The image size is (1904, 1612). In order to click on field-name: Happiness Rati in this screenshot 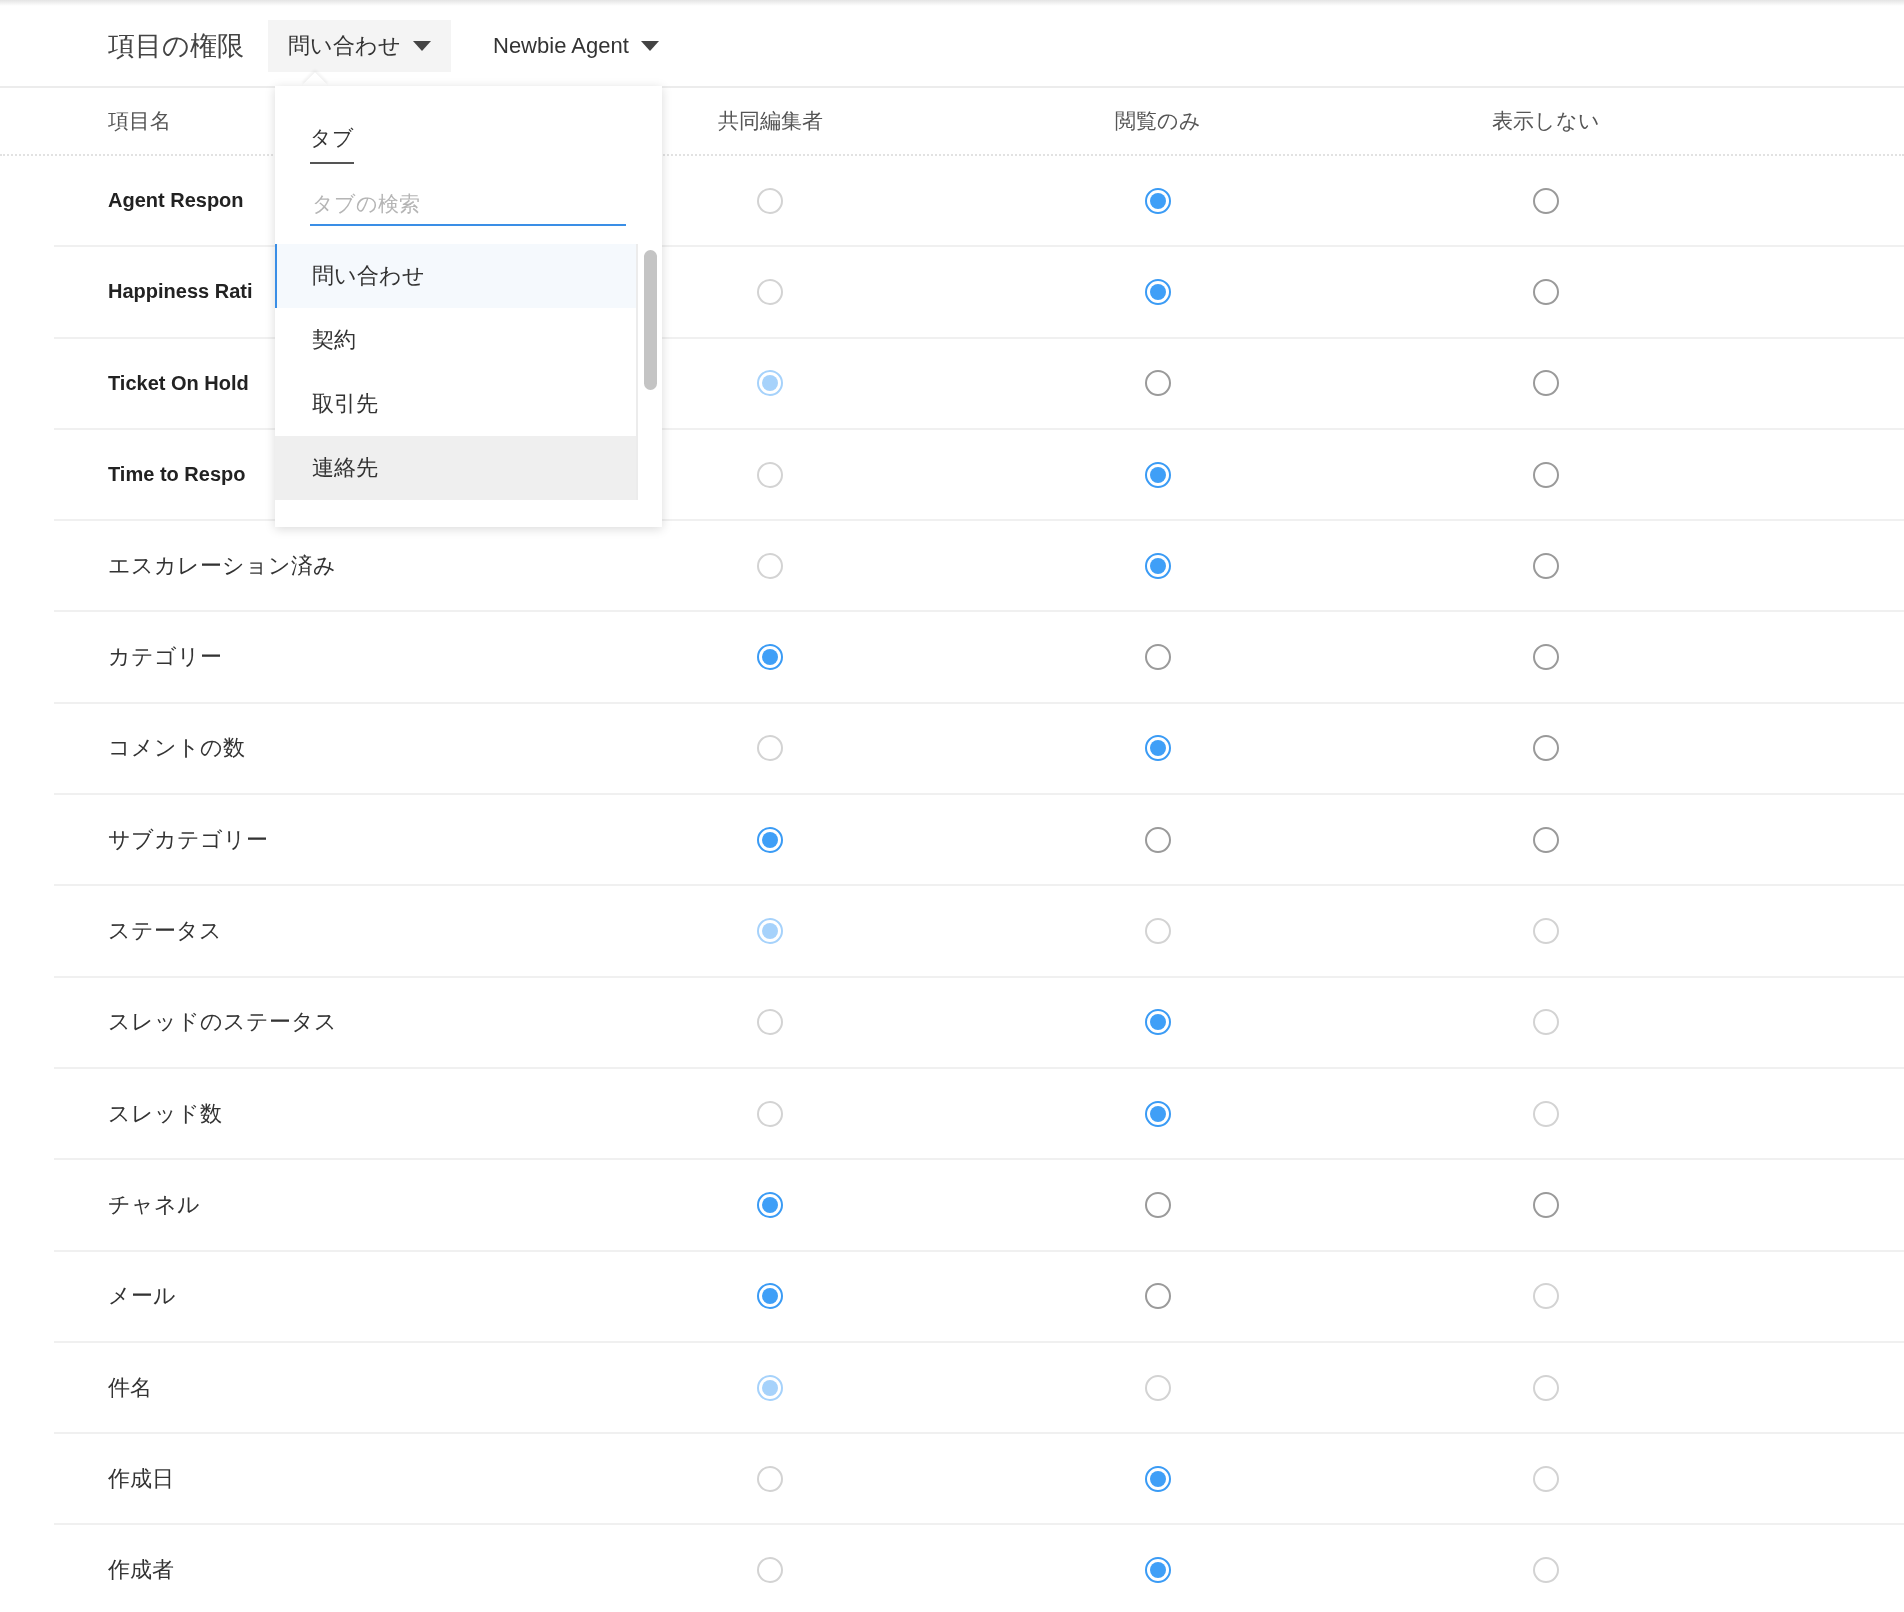, I will do `click(180, 292)`.